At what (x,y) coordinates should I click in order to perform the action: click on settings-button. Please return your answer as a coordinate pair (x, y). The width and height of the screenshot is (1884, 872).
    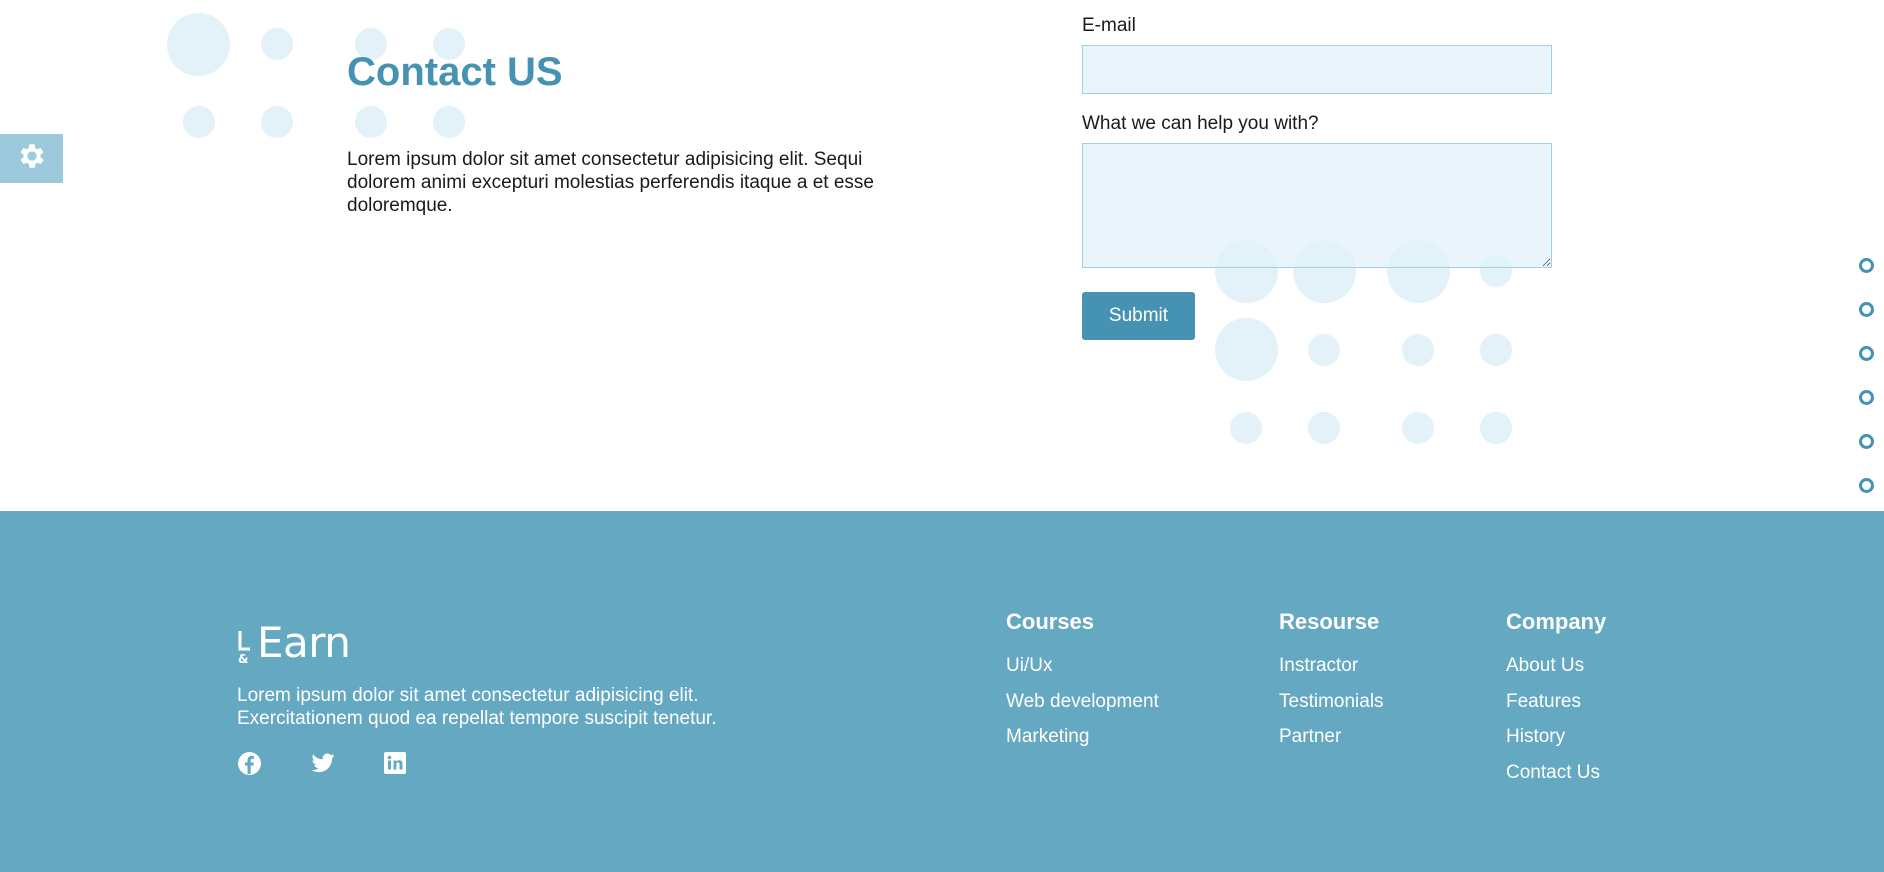
    Looking at the image, I should click on (31, 158).